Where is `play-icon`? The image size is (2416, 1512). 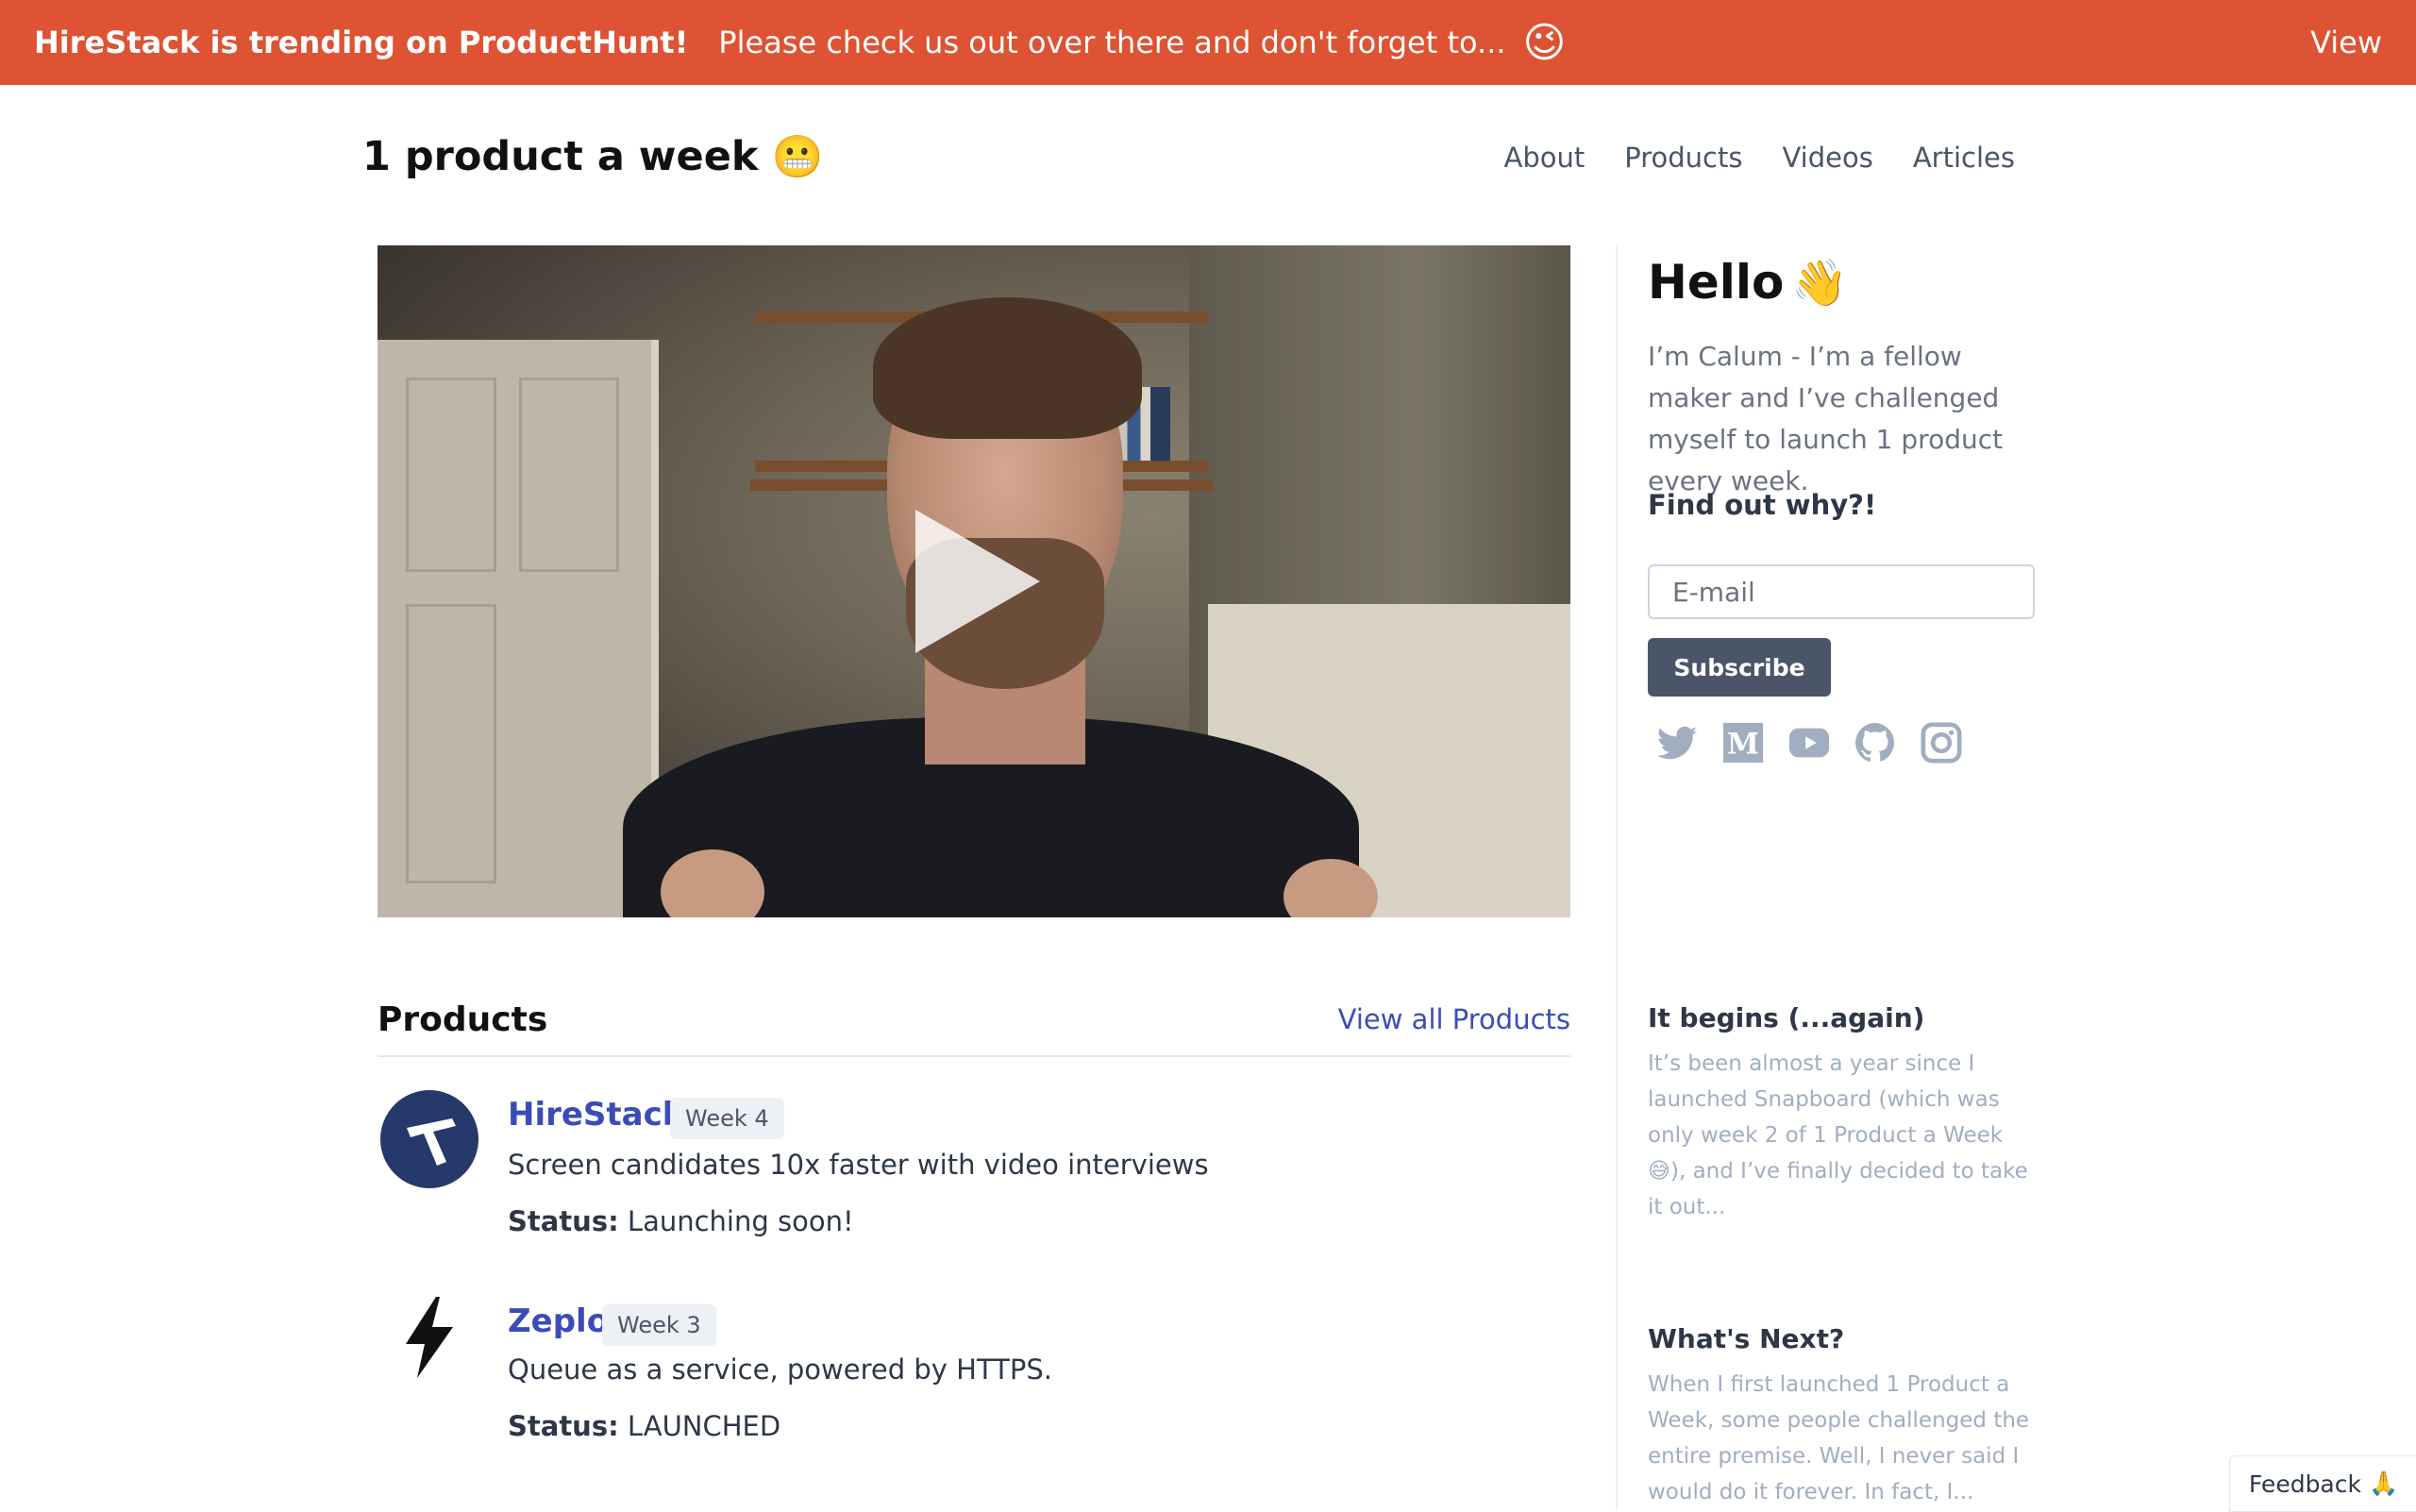
play-icon is located at coordinates (978, 581).